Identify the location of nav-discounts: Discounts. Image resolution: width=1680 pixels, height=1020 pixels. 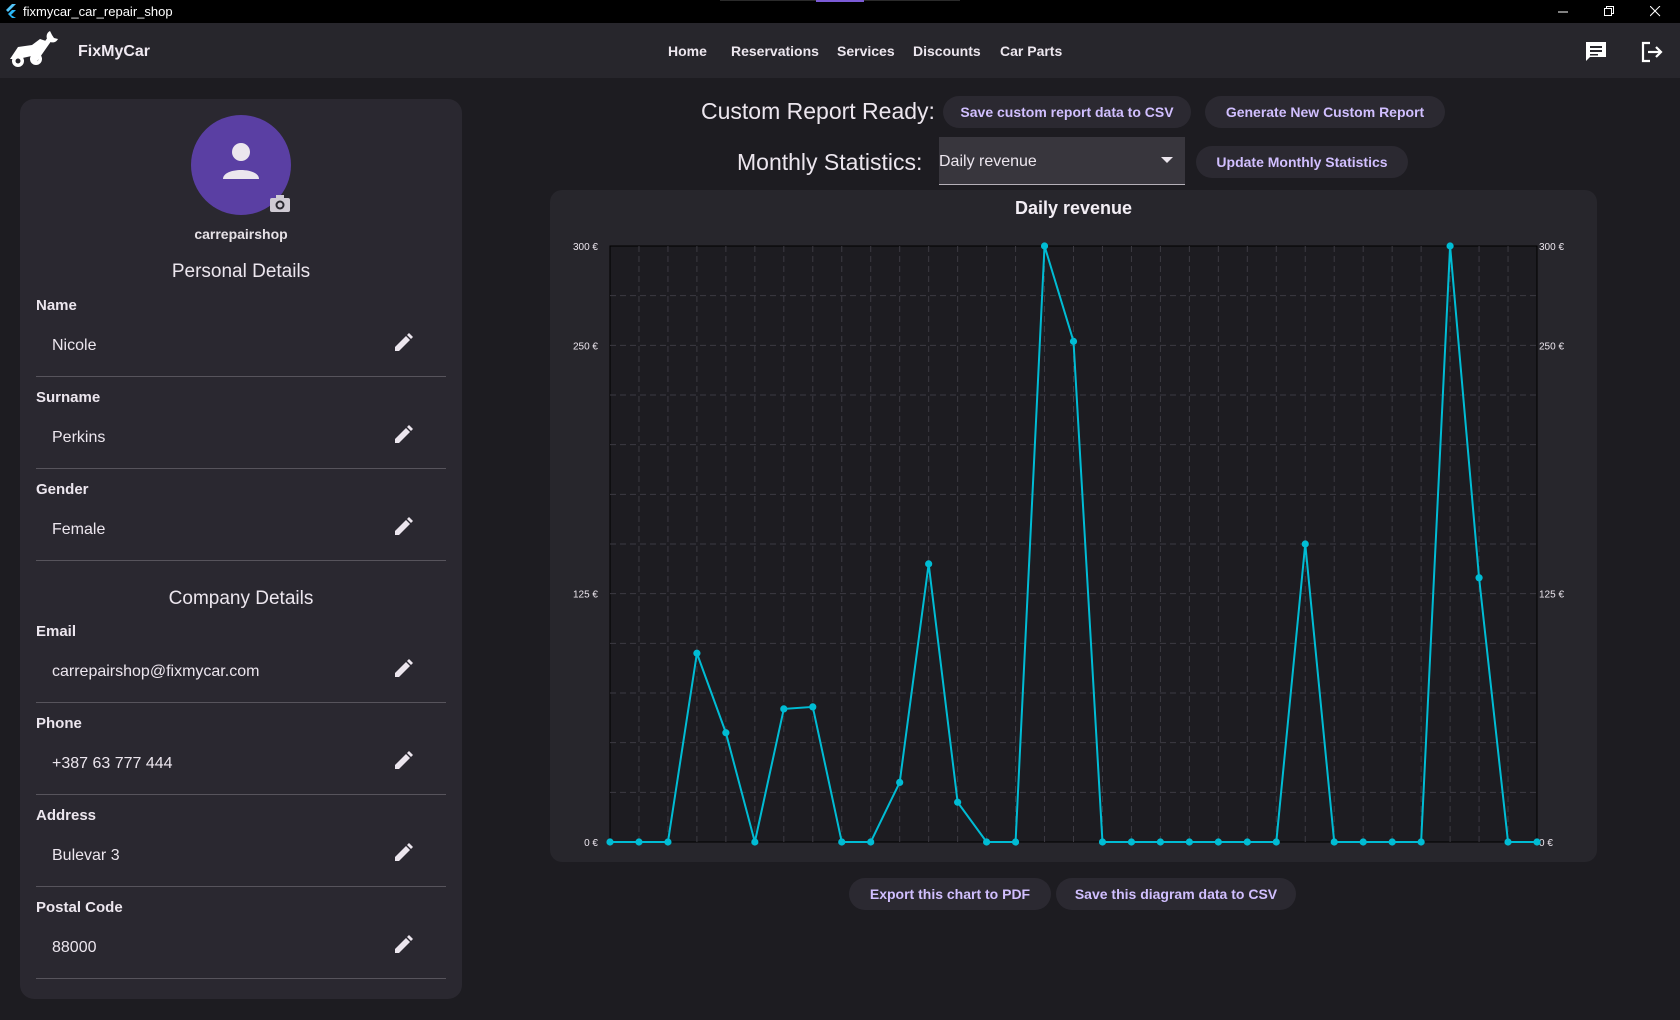
(947, 50).